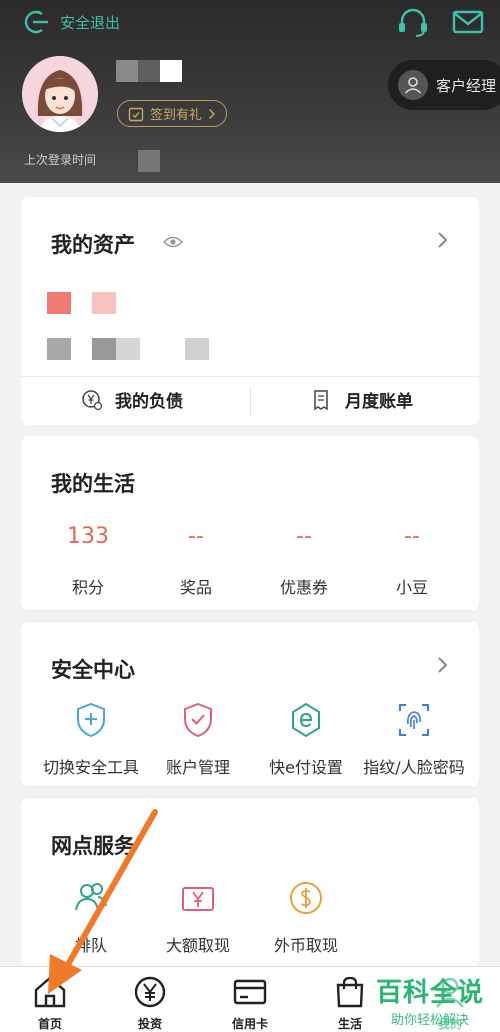 Image resolution: width=500 pixels, height=1032 pixels. Describe the element at coordinates (414, 740) in the screenshot. I see `fingerprint-face-password-button: 指纹/人脸密码` at that location.